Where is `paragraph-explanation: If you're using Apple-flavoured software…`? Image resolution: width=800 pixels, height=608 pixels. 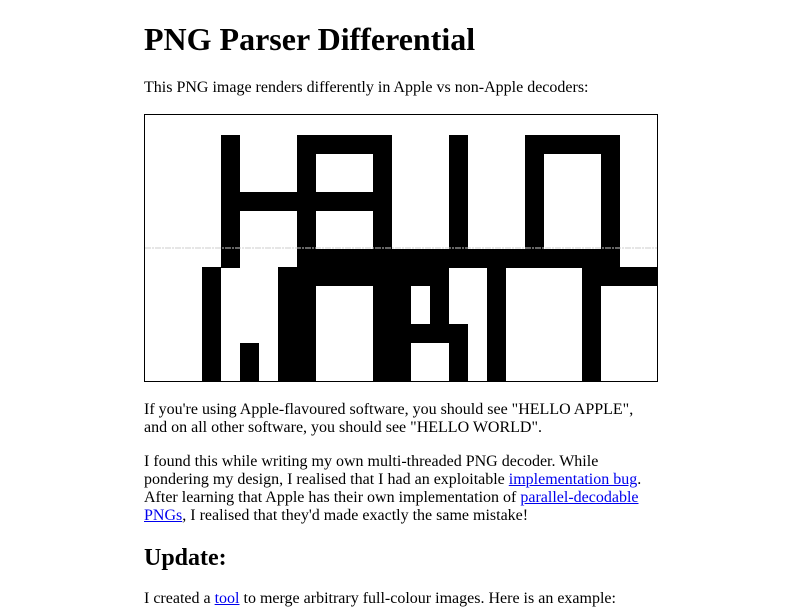 paragraph-explanation: If you're using Apple-flavoured software… is located at coordinates (389, 418).